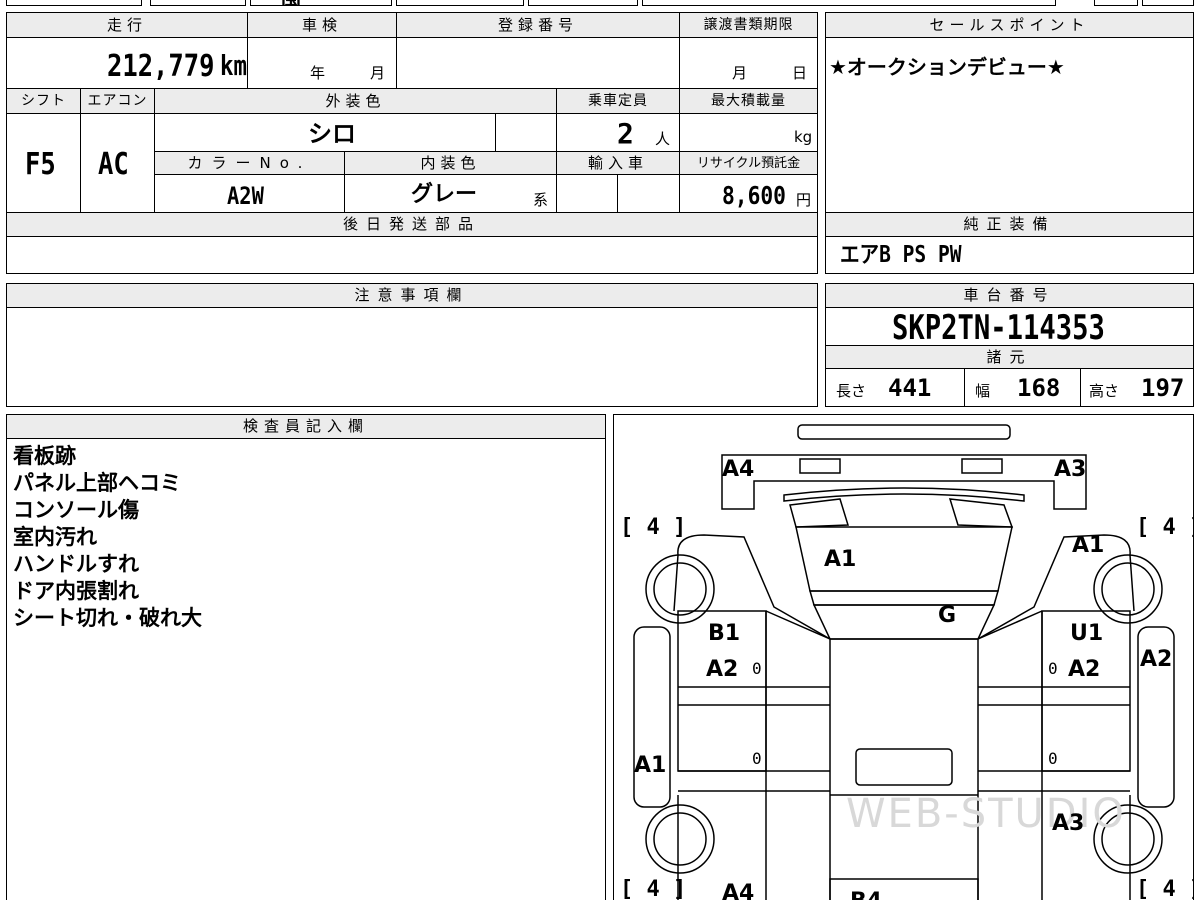  What do you see at coordinates (249, 163) in the screenshot?
I see `color-no-header: カラーNo.` at bounding box center [249, 163].